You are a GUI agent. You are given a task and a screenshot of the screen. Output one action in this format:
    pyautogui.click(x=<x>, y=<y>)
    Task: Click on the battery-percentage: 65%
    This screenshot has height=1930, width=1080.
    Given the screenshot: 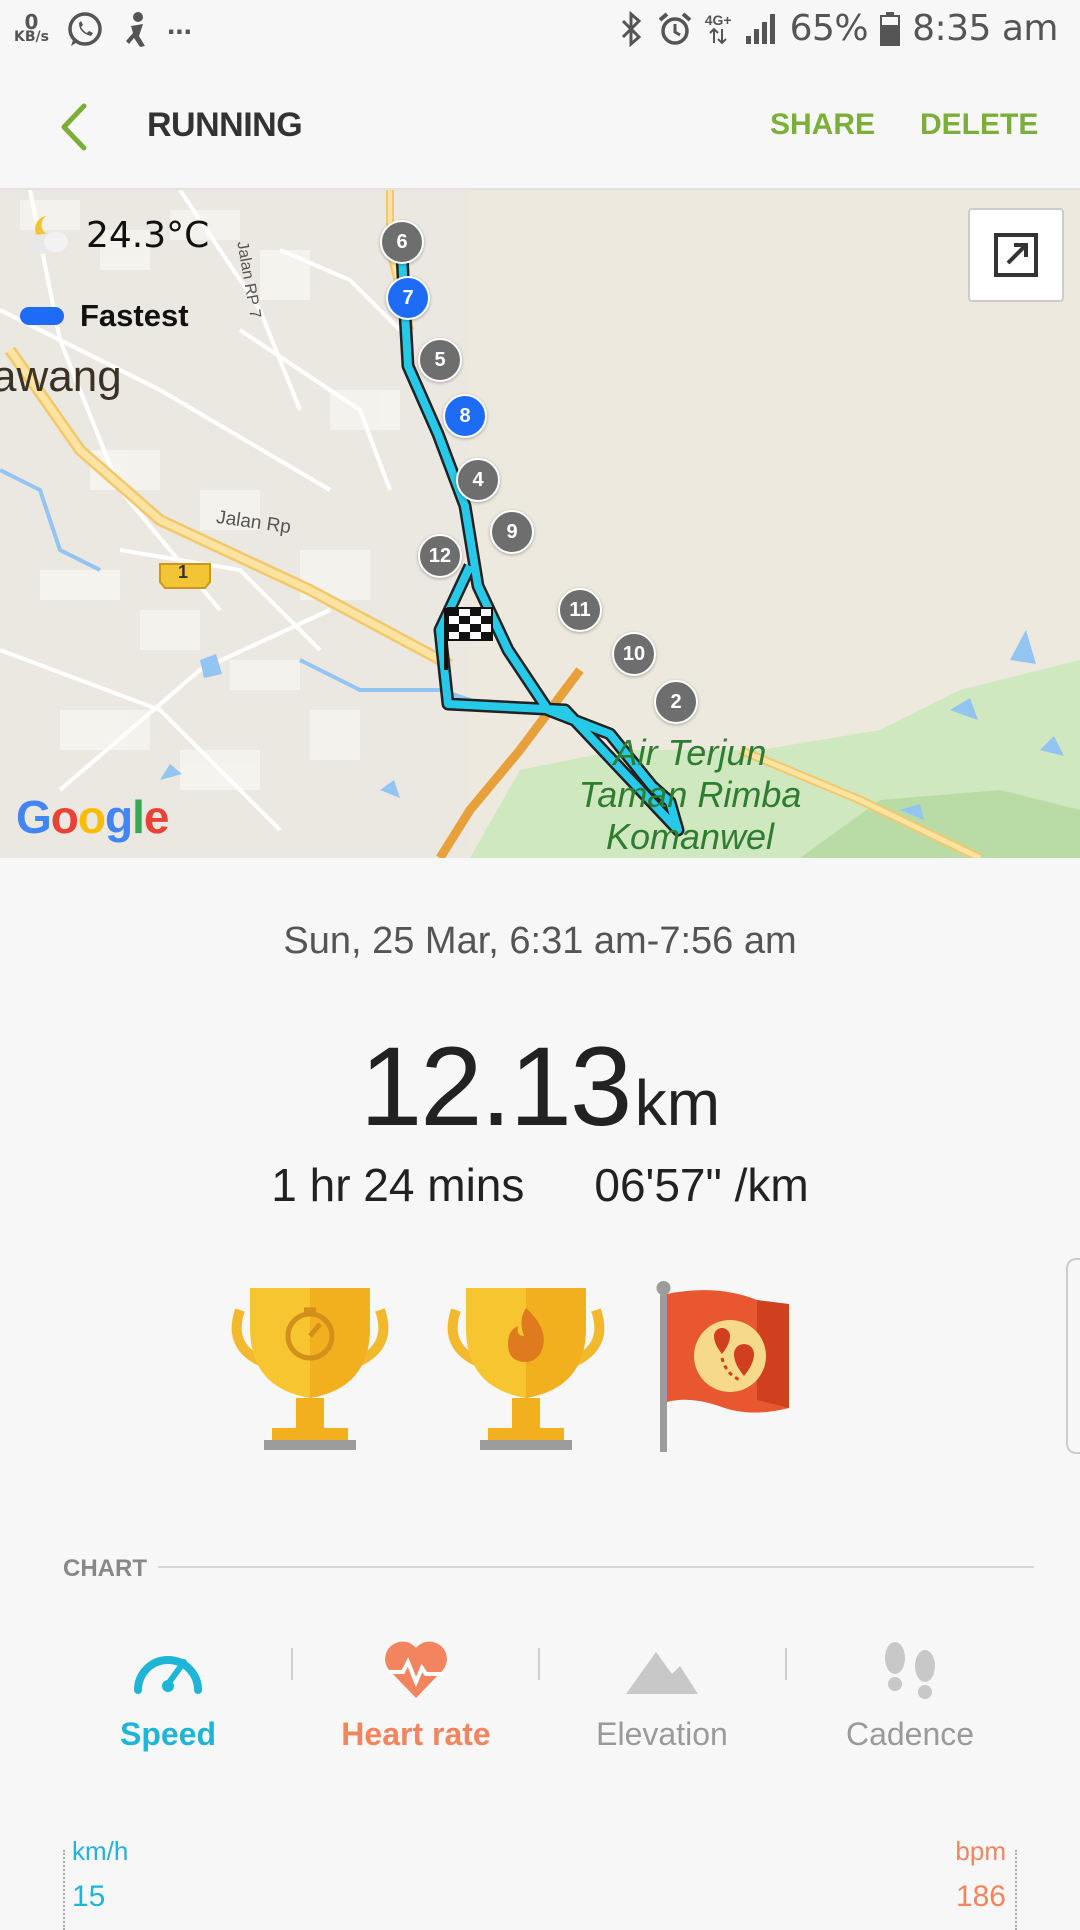 What is the action you would take?
    pyautogui.click(x=829, y=28)
    